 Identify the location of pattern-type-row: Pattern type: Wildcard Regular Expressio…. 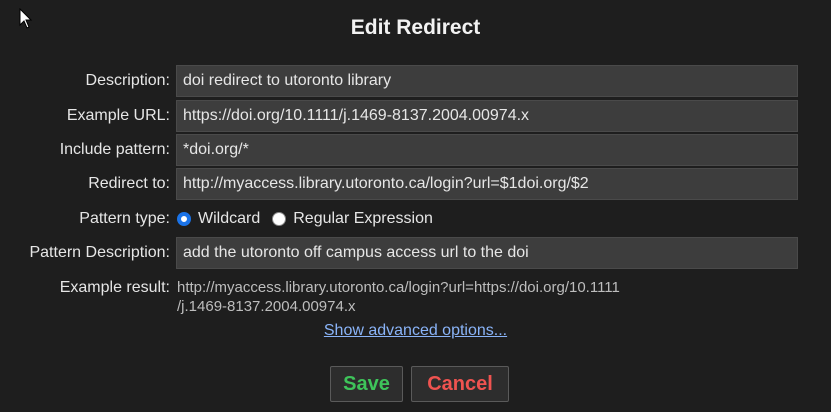
(415, 219).